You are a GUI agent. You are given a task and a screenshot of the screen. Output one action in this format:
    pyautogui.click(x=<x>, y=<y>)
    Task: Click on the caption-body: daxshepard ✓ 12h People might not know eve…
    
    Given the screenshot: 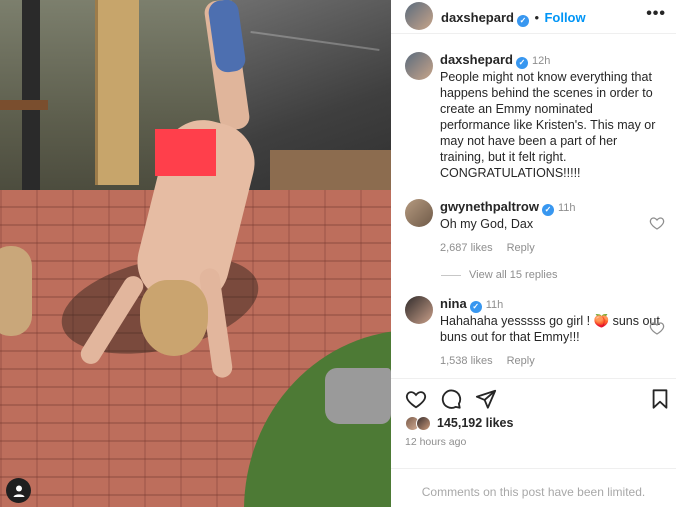 What is the action you would take?
    pyautogui.click(x=552, y=116)
    